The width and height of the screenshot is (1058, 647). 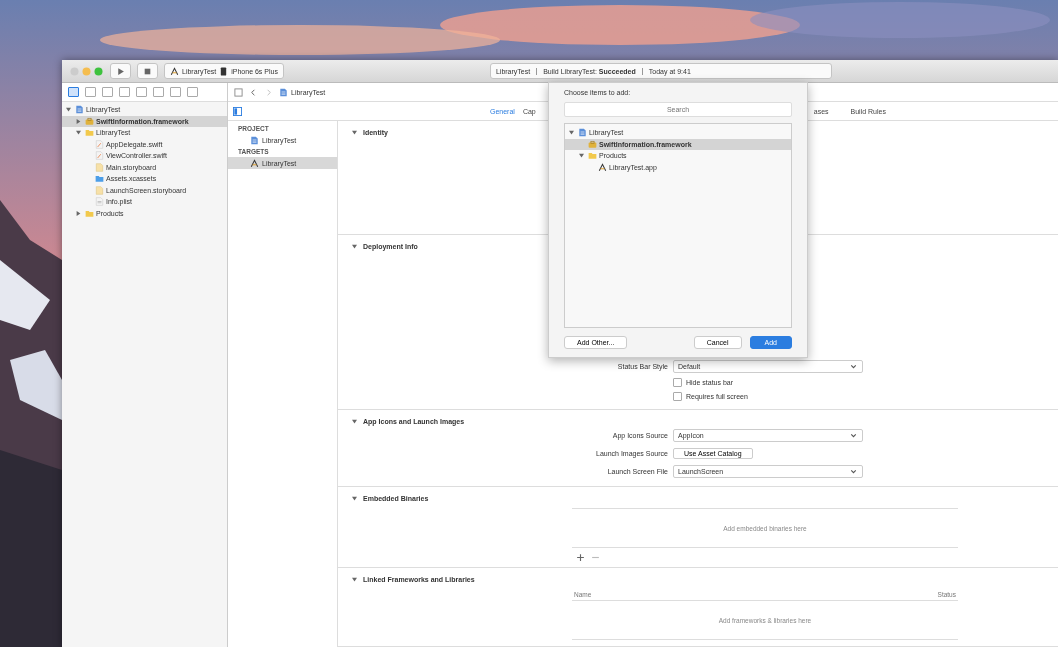 What do you see at coordinates (238, 92) in the screenshot?
I see `grid-icon` at bounding box center [238, 92].